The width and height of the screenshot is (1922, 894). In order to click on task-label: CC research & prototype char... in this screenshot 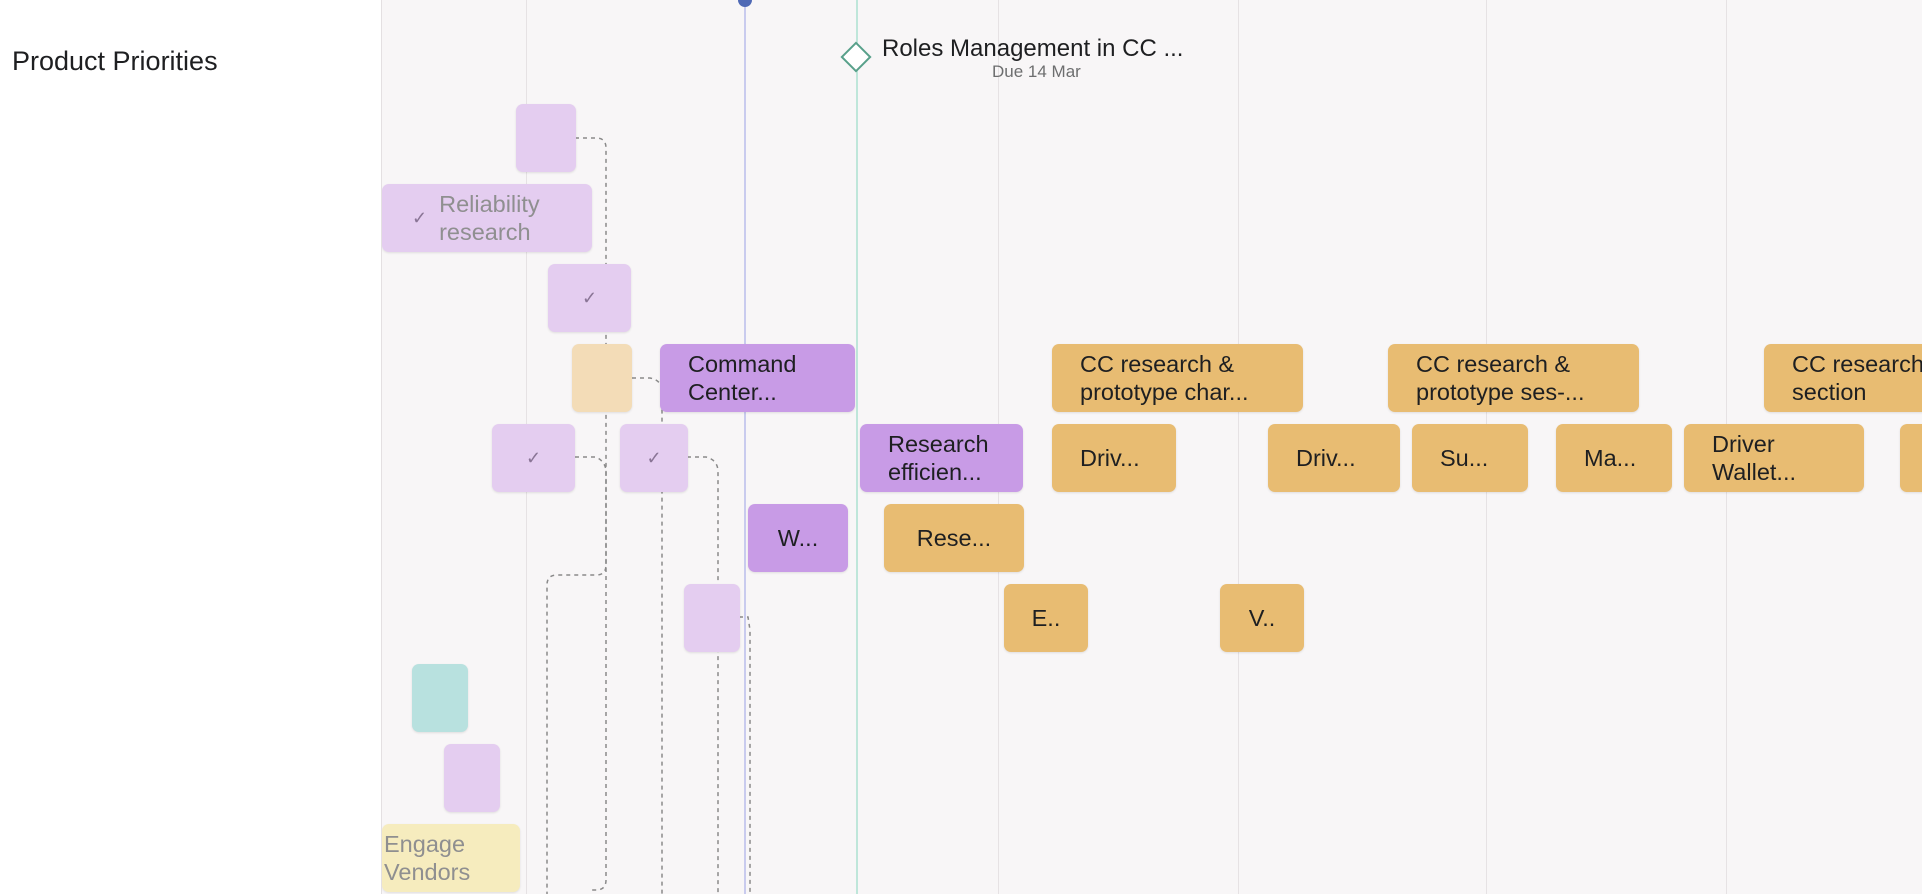, I will do `click(1164, 378)`.